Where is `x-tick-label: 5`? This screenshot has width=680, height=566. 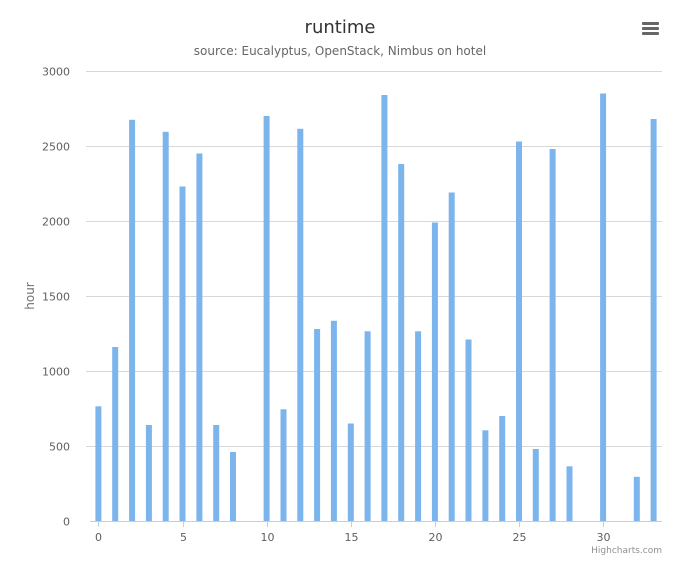 x-tick-label: 5 is located at coordinates (183, 537).